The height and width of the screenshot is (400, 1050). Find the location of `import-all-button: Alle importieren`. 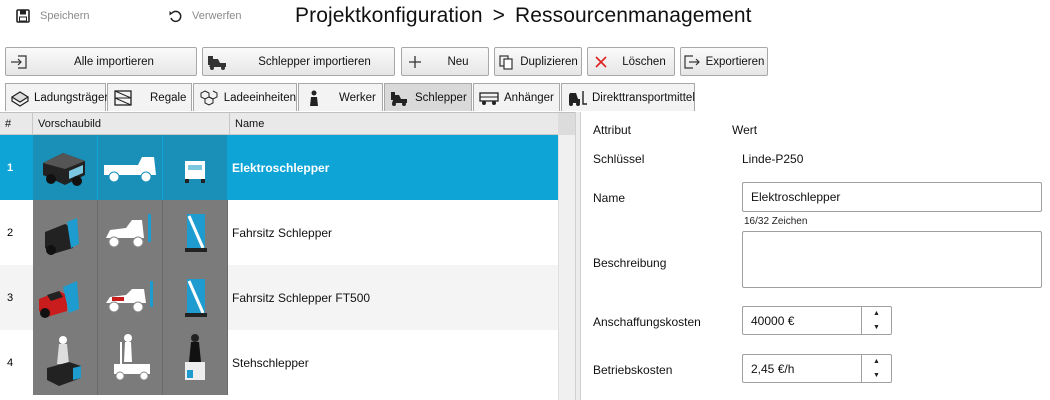

import-all-button: Alle importieren is located at coordinates (101, 61).